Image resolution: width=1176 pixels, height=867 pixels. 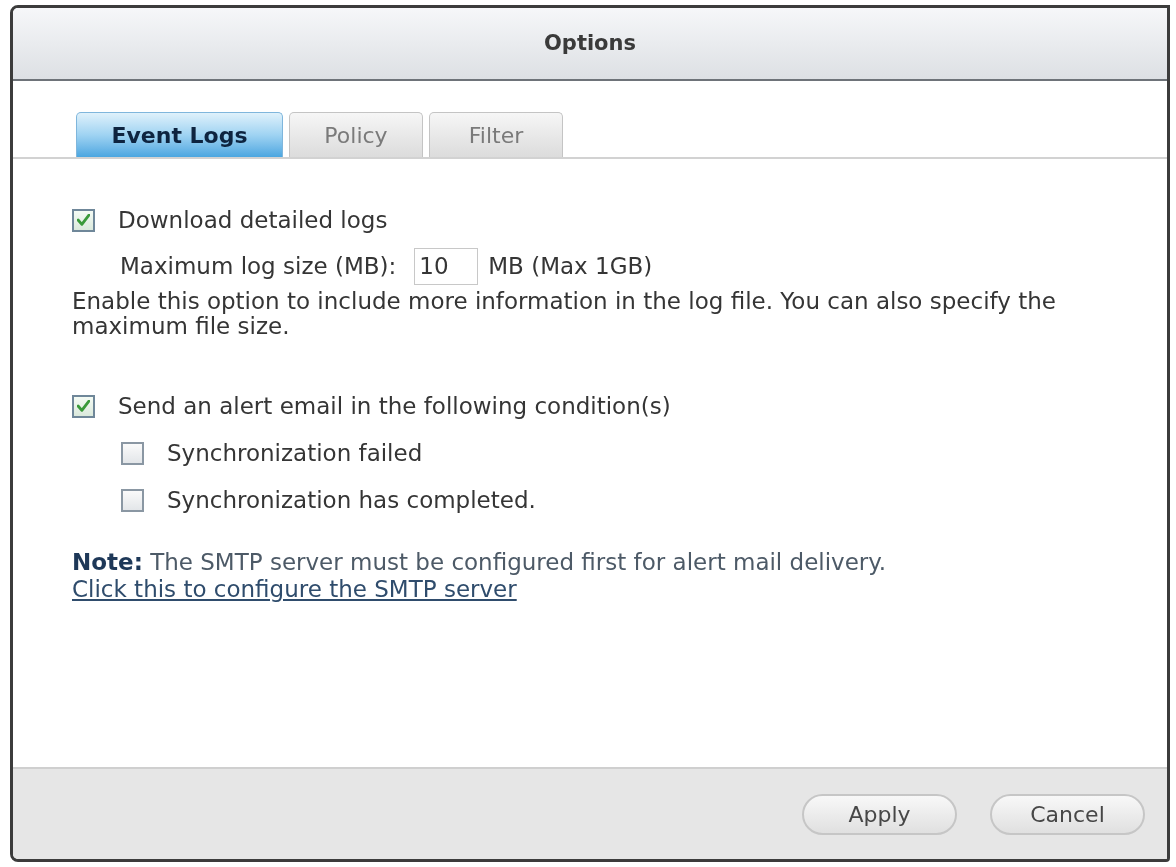 I want to click on checkbox-label: Synchronization has completed., so click(x=351, y=500).